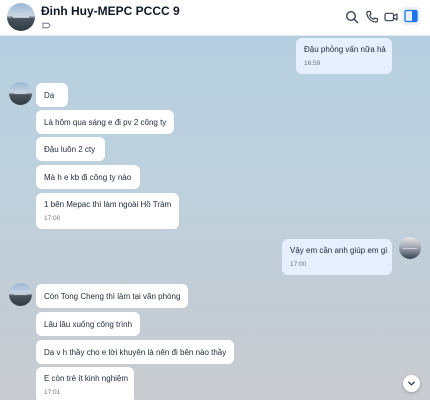  What do you see at coordinates (85, 383) in the screenshot?
I see `message-bubble: E còn trẻ ít kinh nghiệm 17:01` at bounding box center [85, 383].